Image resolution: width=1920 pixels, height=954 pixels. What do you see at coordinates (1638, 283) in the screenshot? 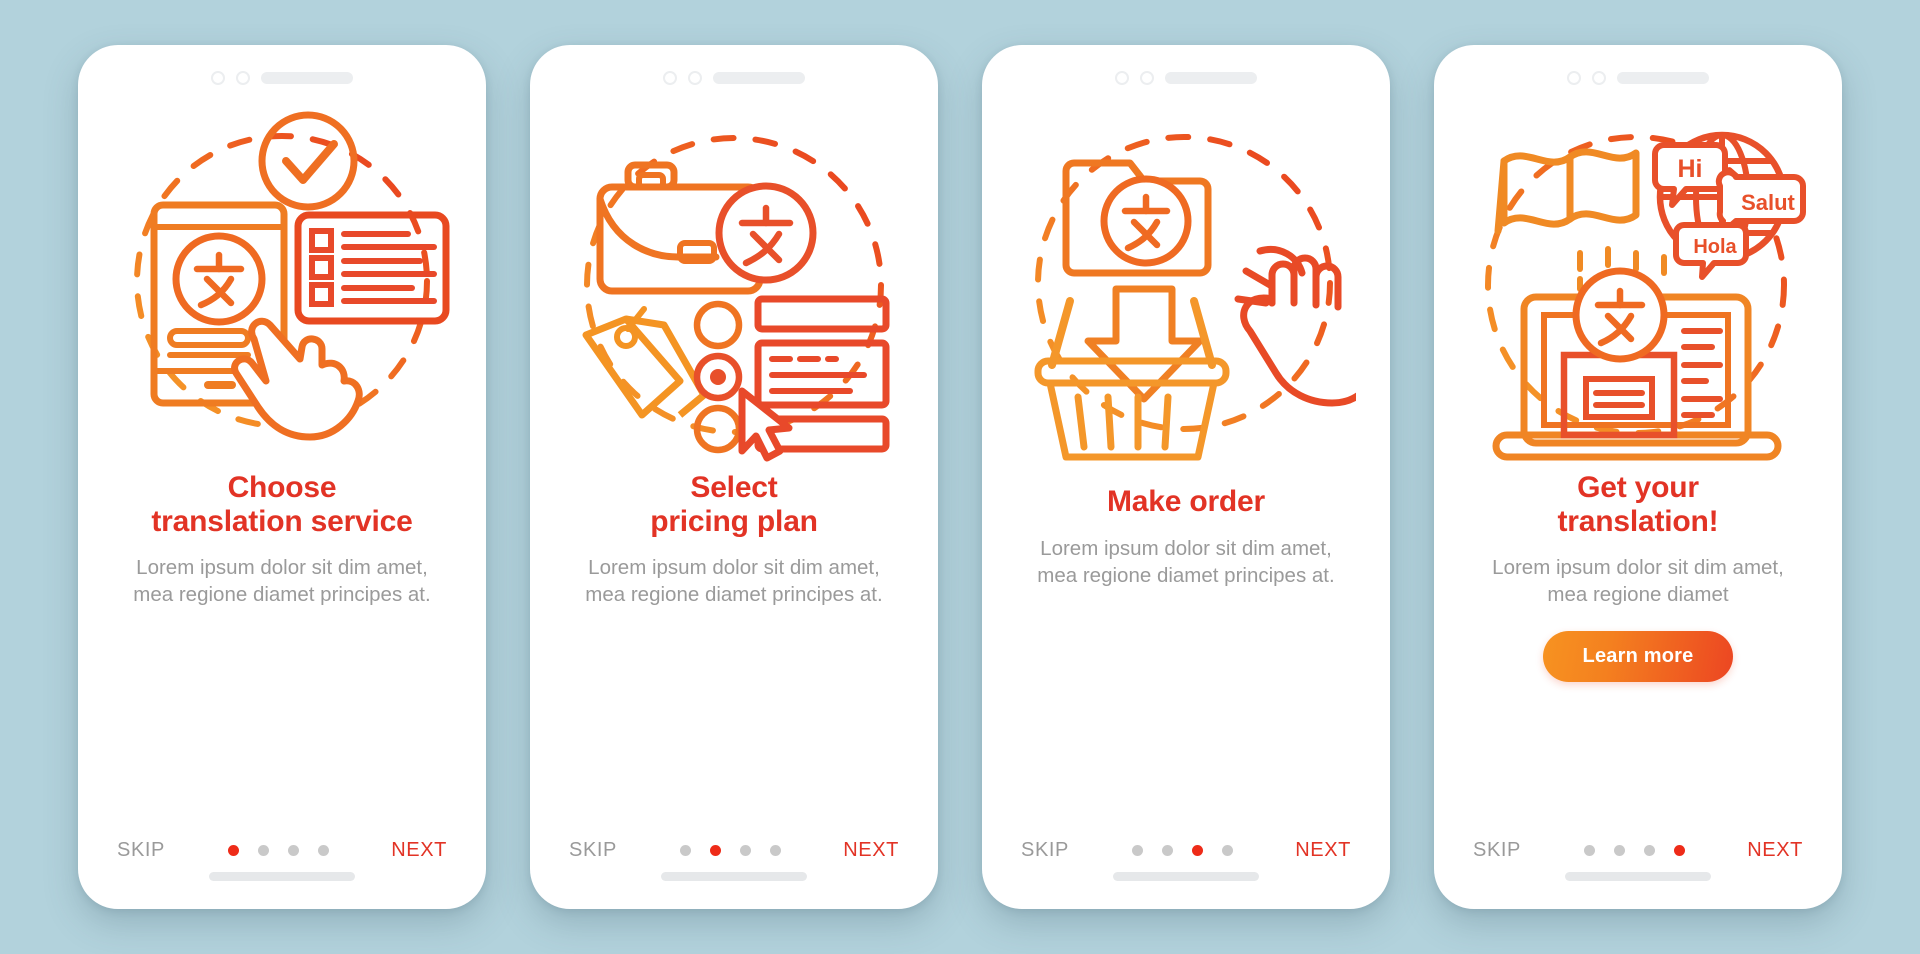
I see `get-your-translation-illustration: Hi Salut Hola` at bounding box center [1638, 283].